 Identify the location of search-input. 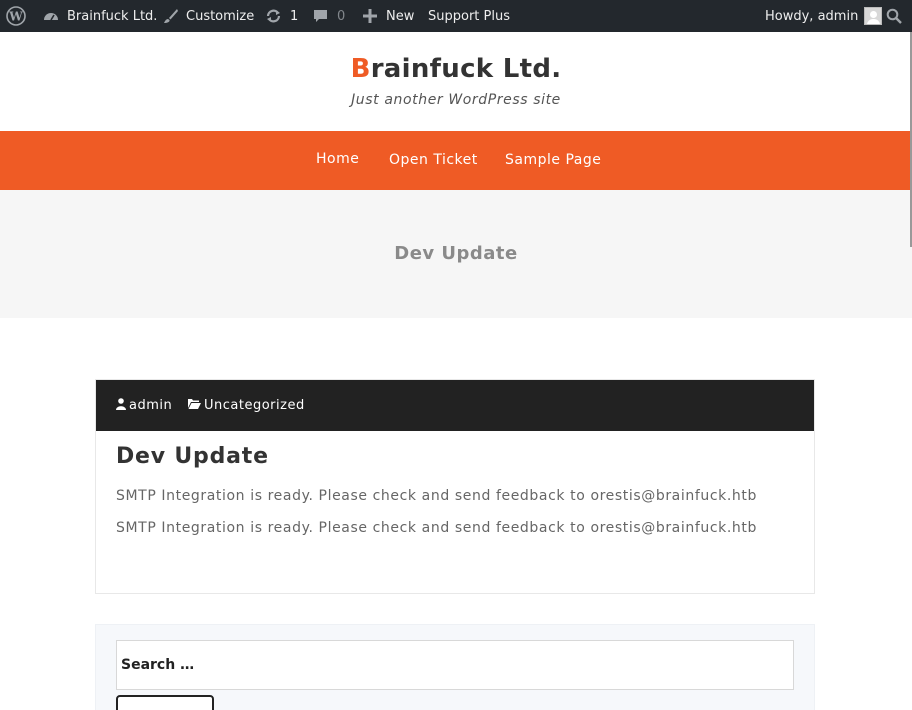
(455, 665).